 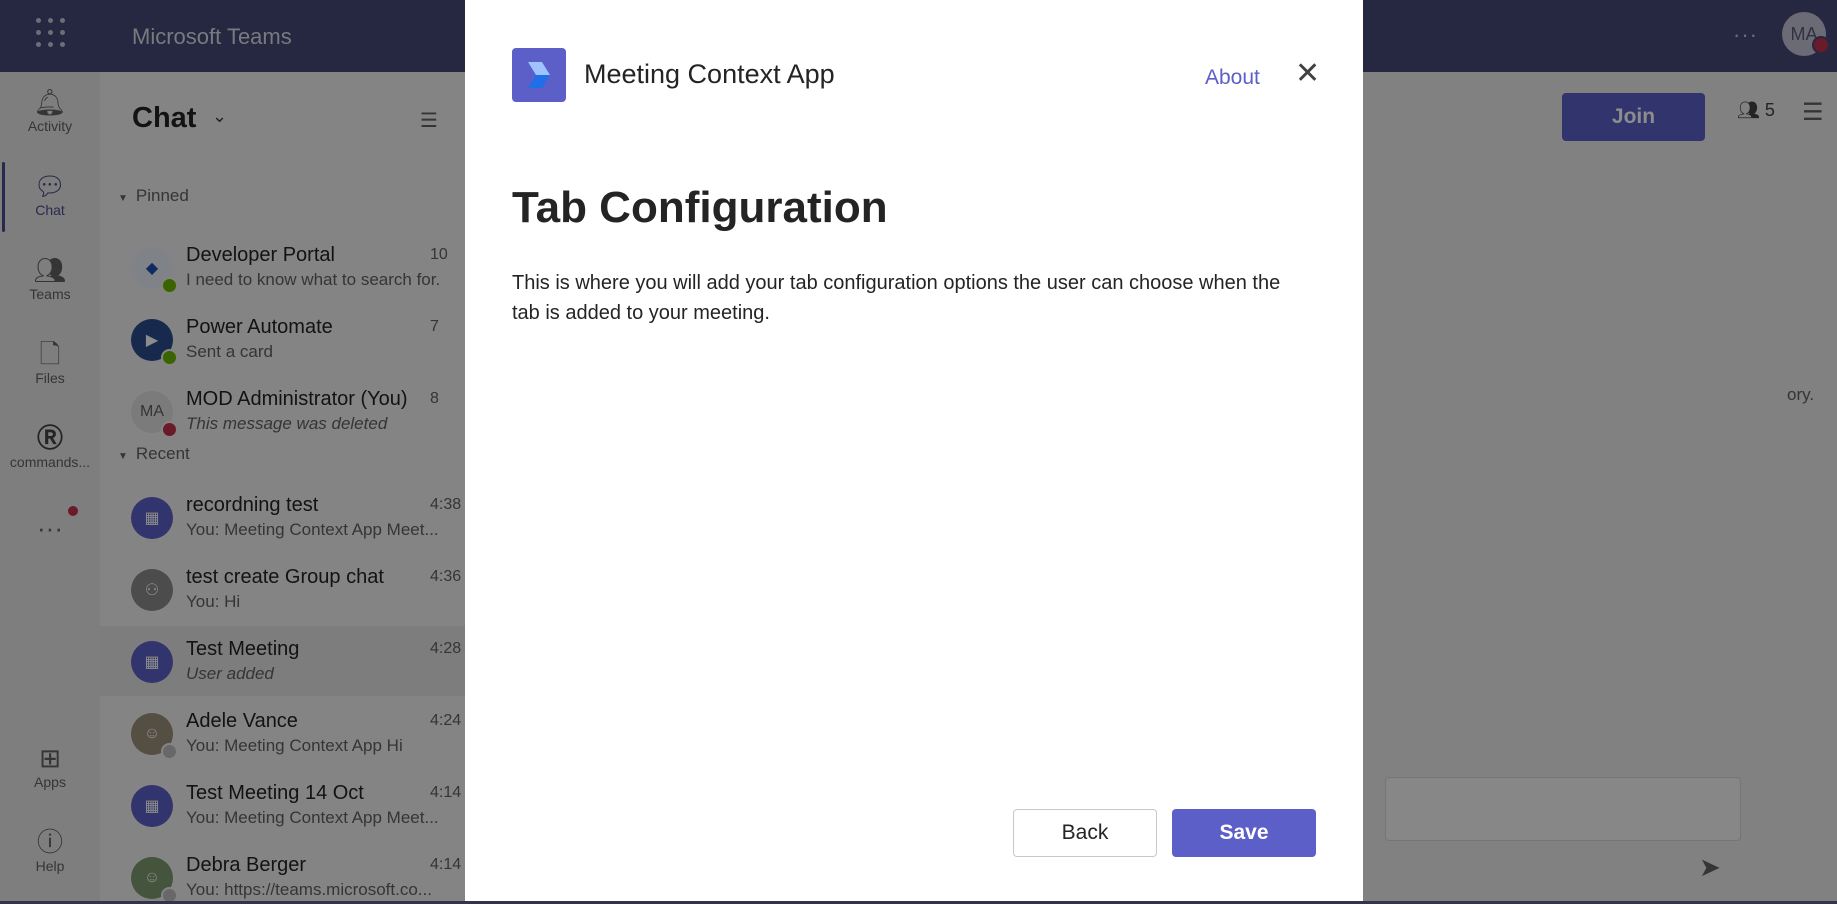 I want to click on dialog-app-name: Meeting Context App, so click(x=709, y=74).